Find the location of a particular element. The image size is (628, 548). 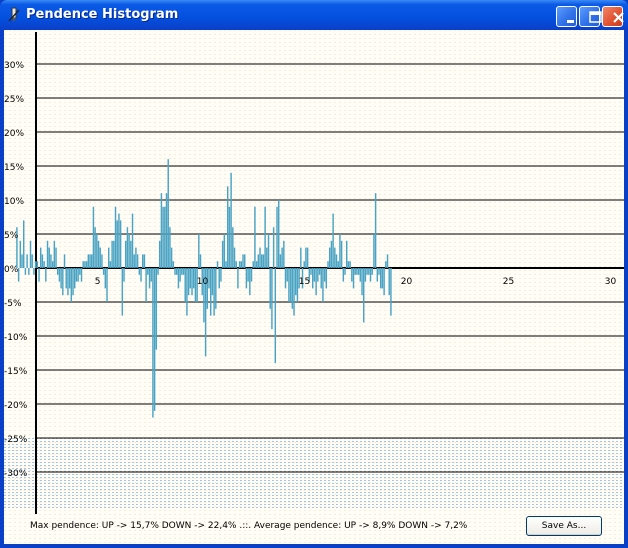

maximize-button is located at coordinates (590, 16).